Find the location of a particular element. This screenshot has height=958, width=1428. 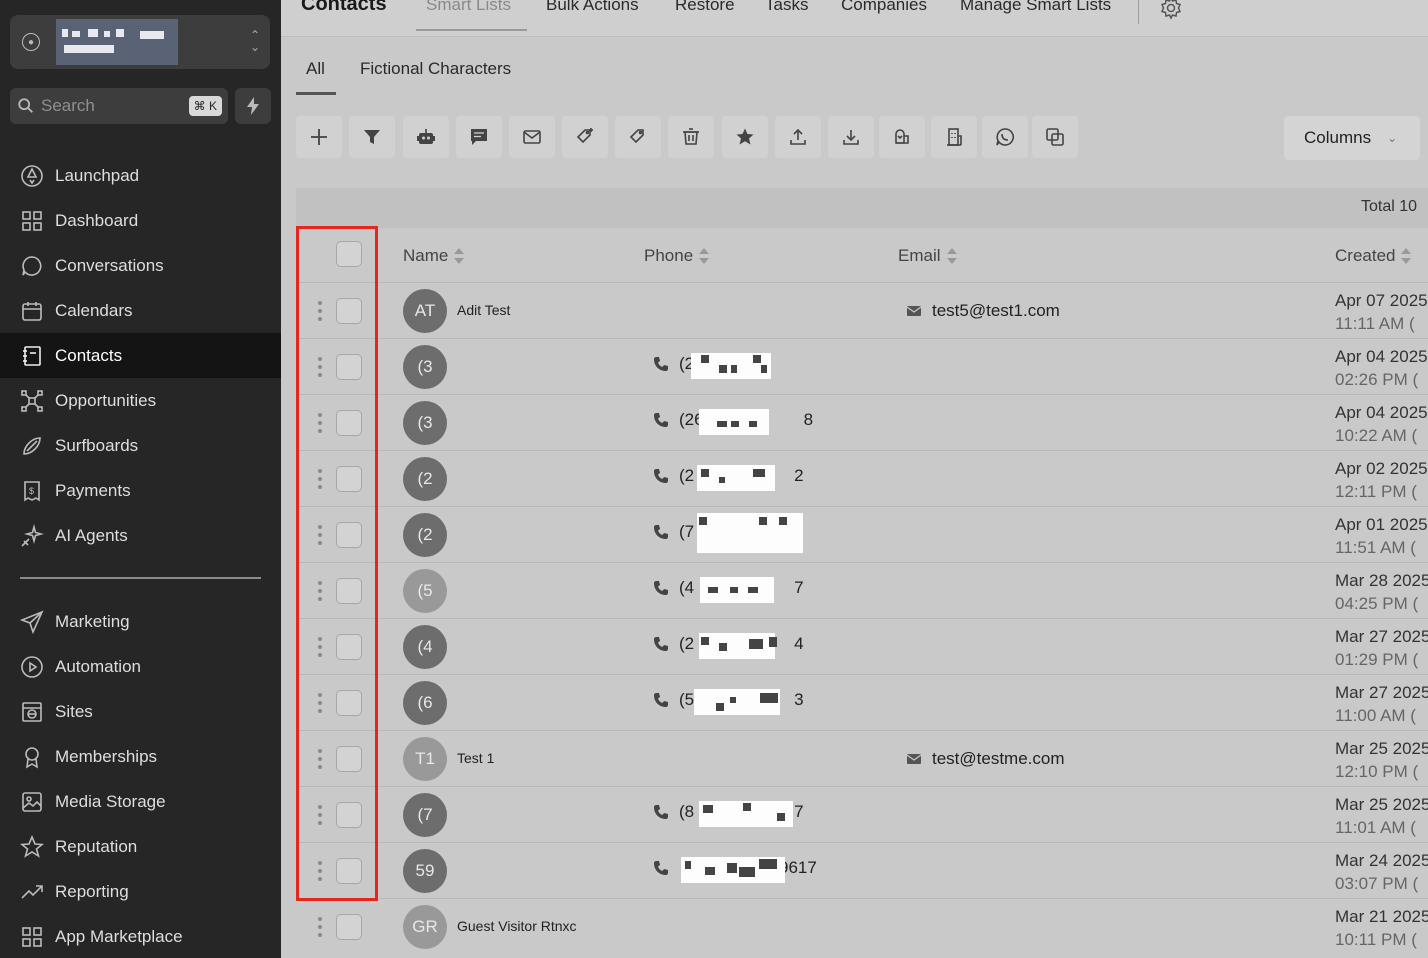

workflow-button is located at coordinates (426, 137).